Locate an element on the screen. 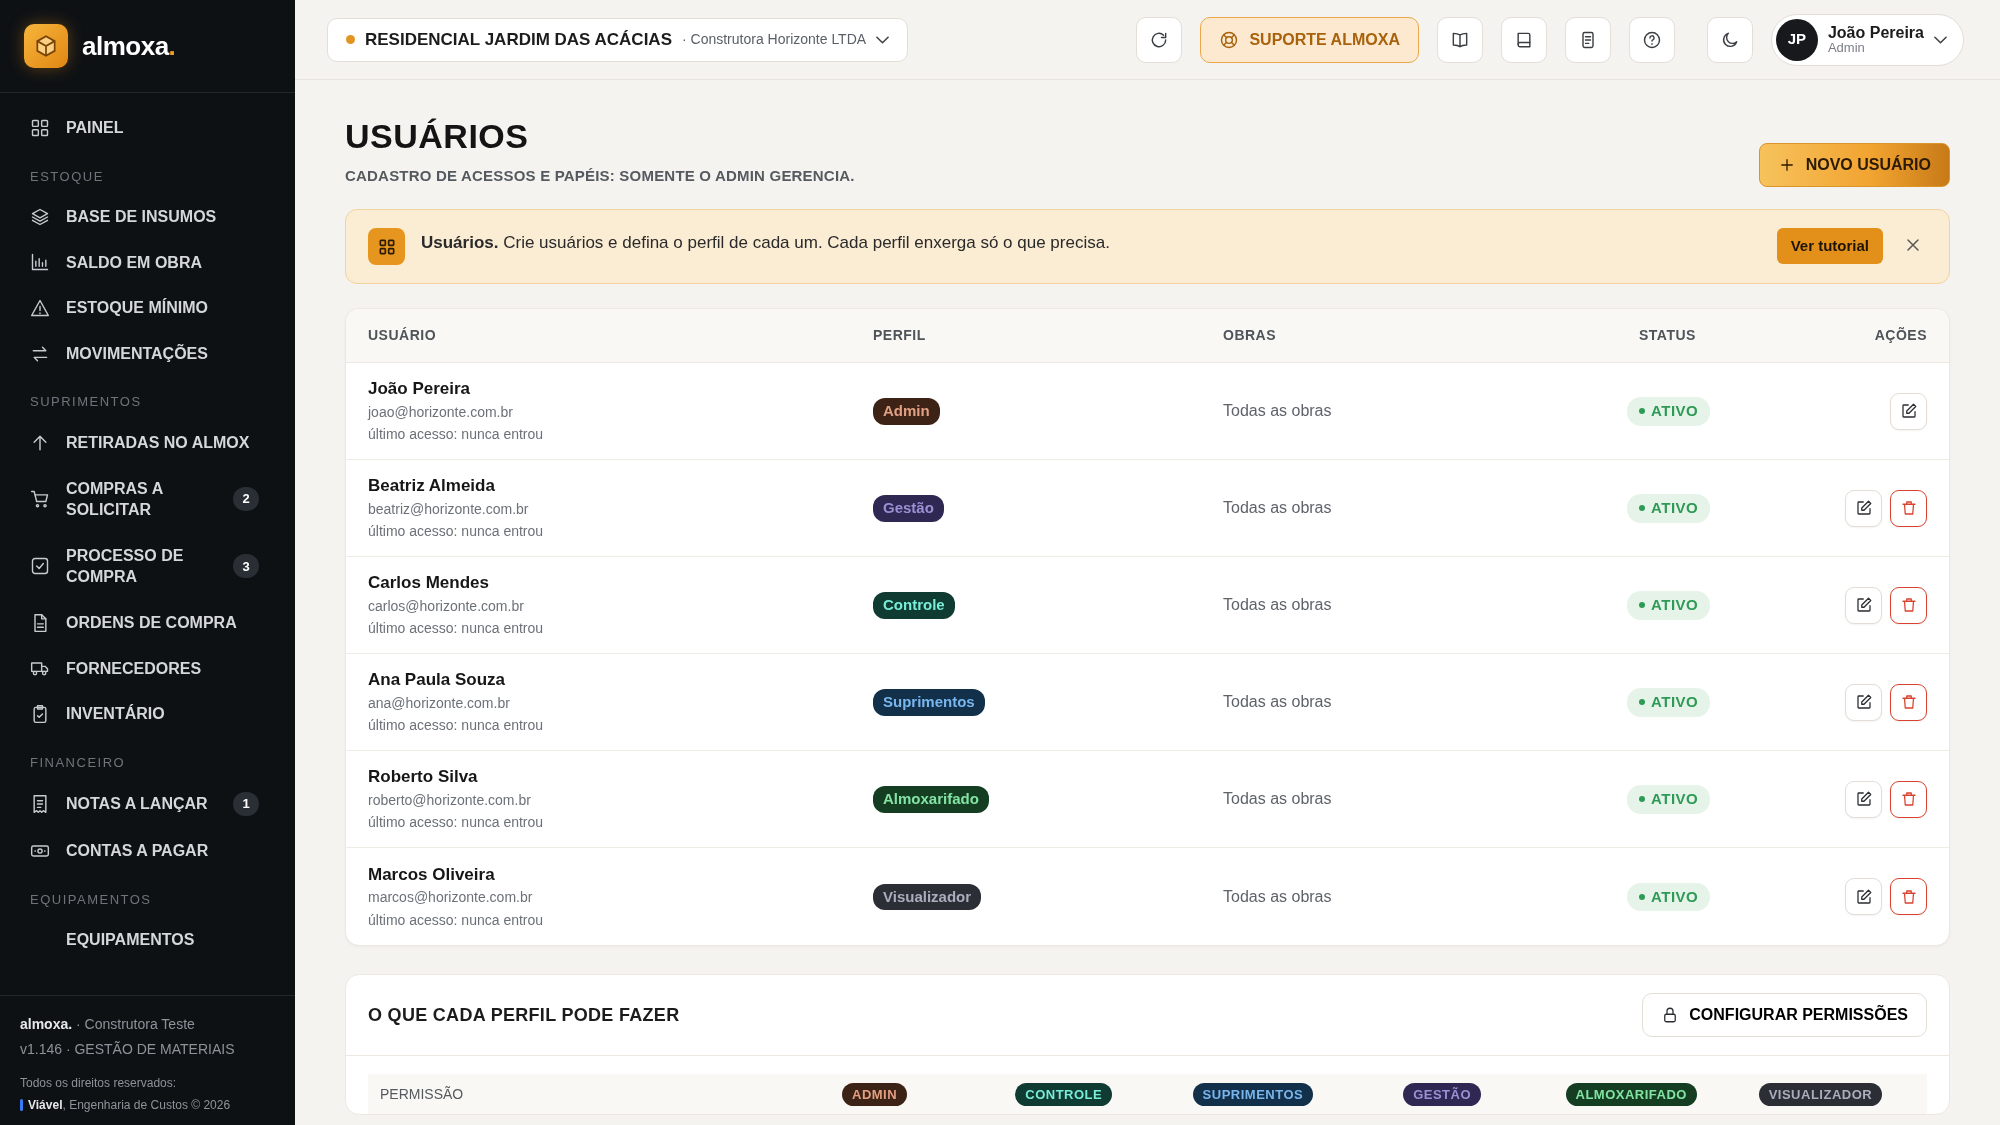  version-text: v1.146 · GESTÃO DE MATERIAIS is located at coordinates (128, 1049).